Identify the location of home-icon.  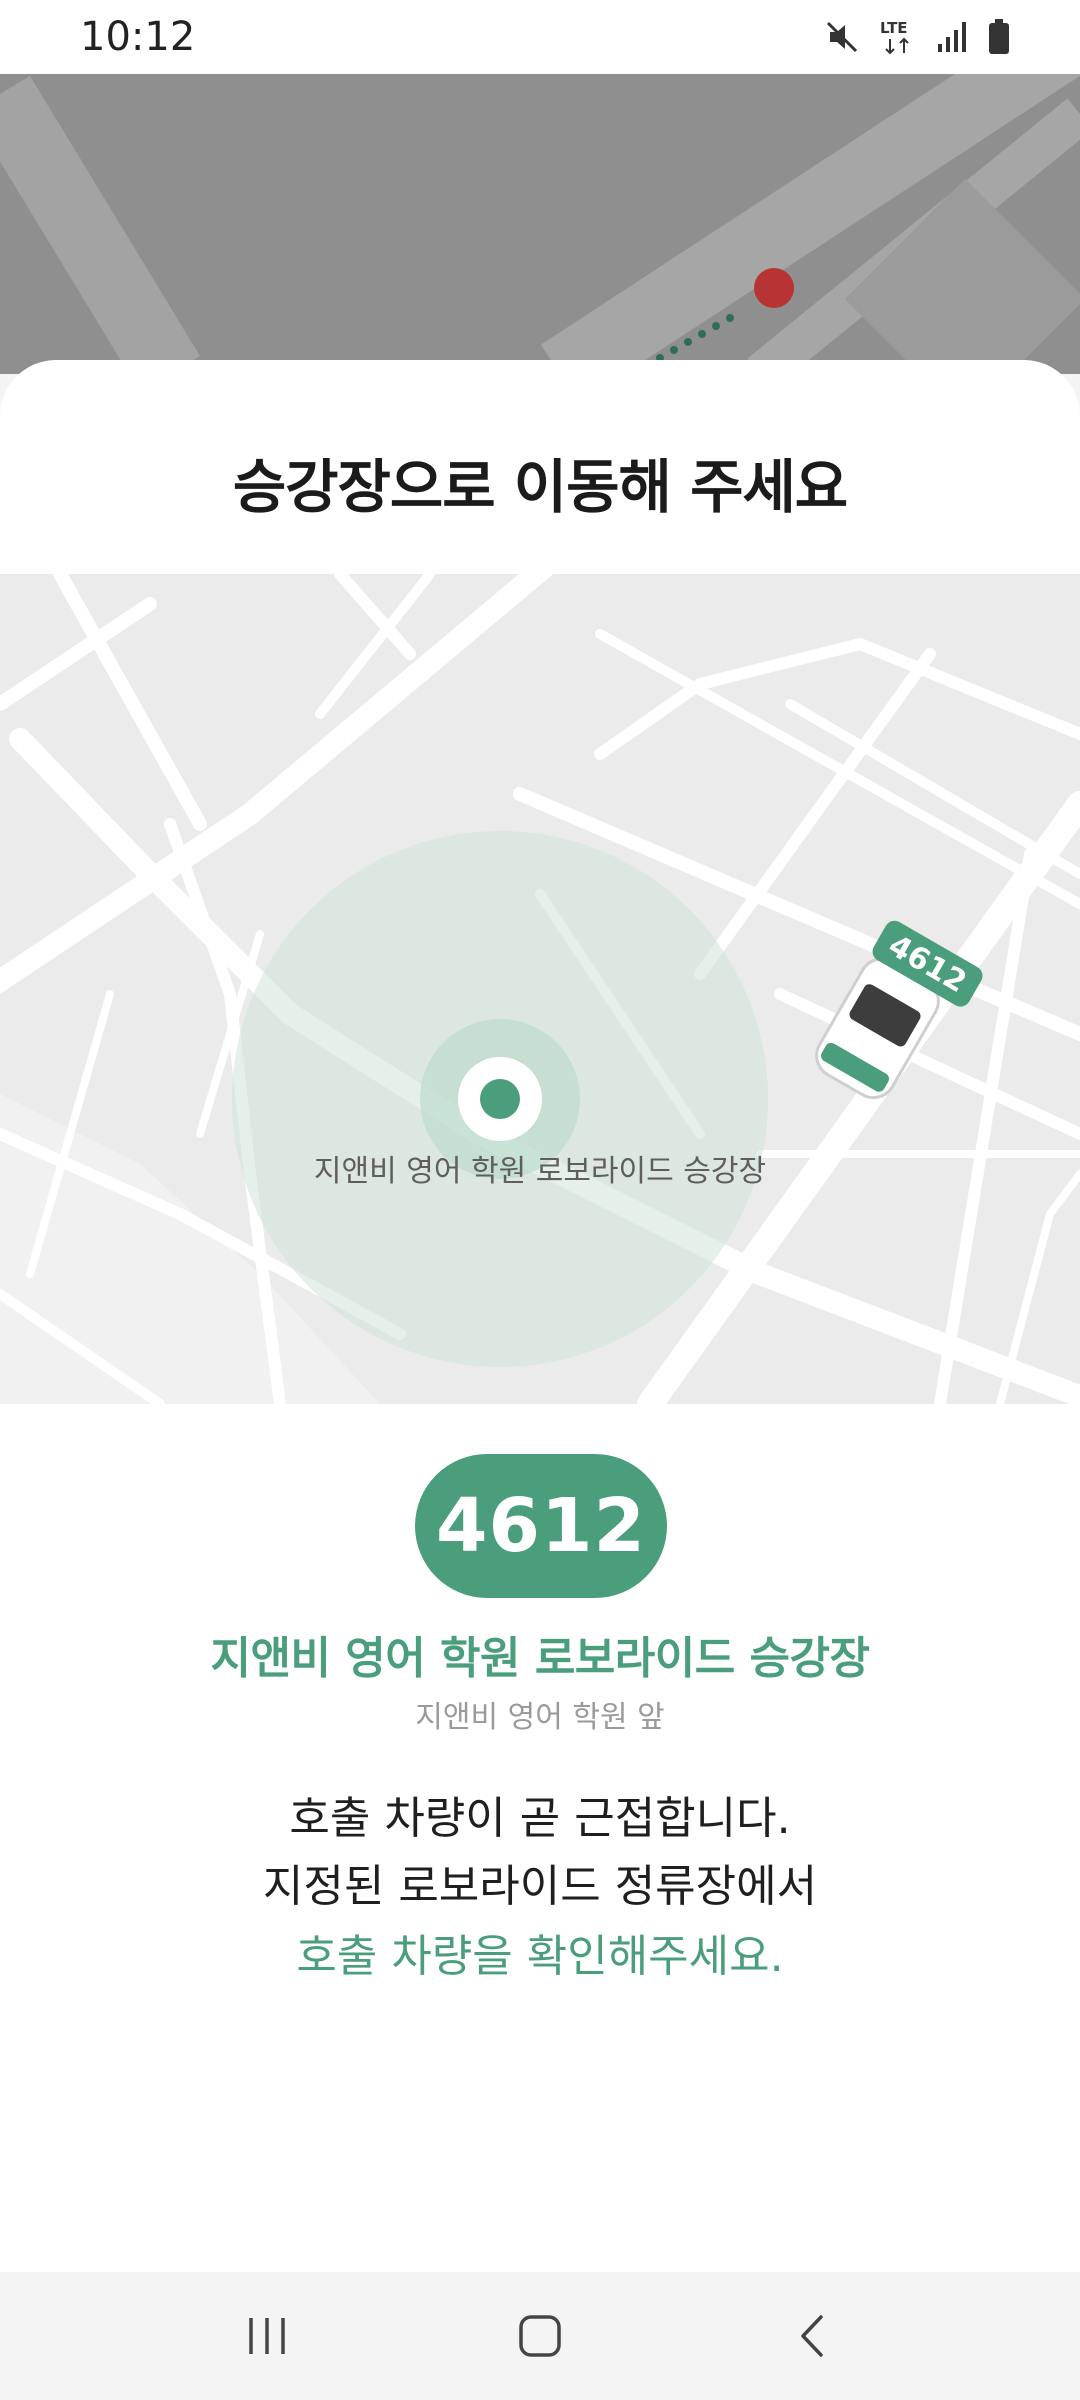
(540, 2336).